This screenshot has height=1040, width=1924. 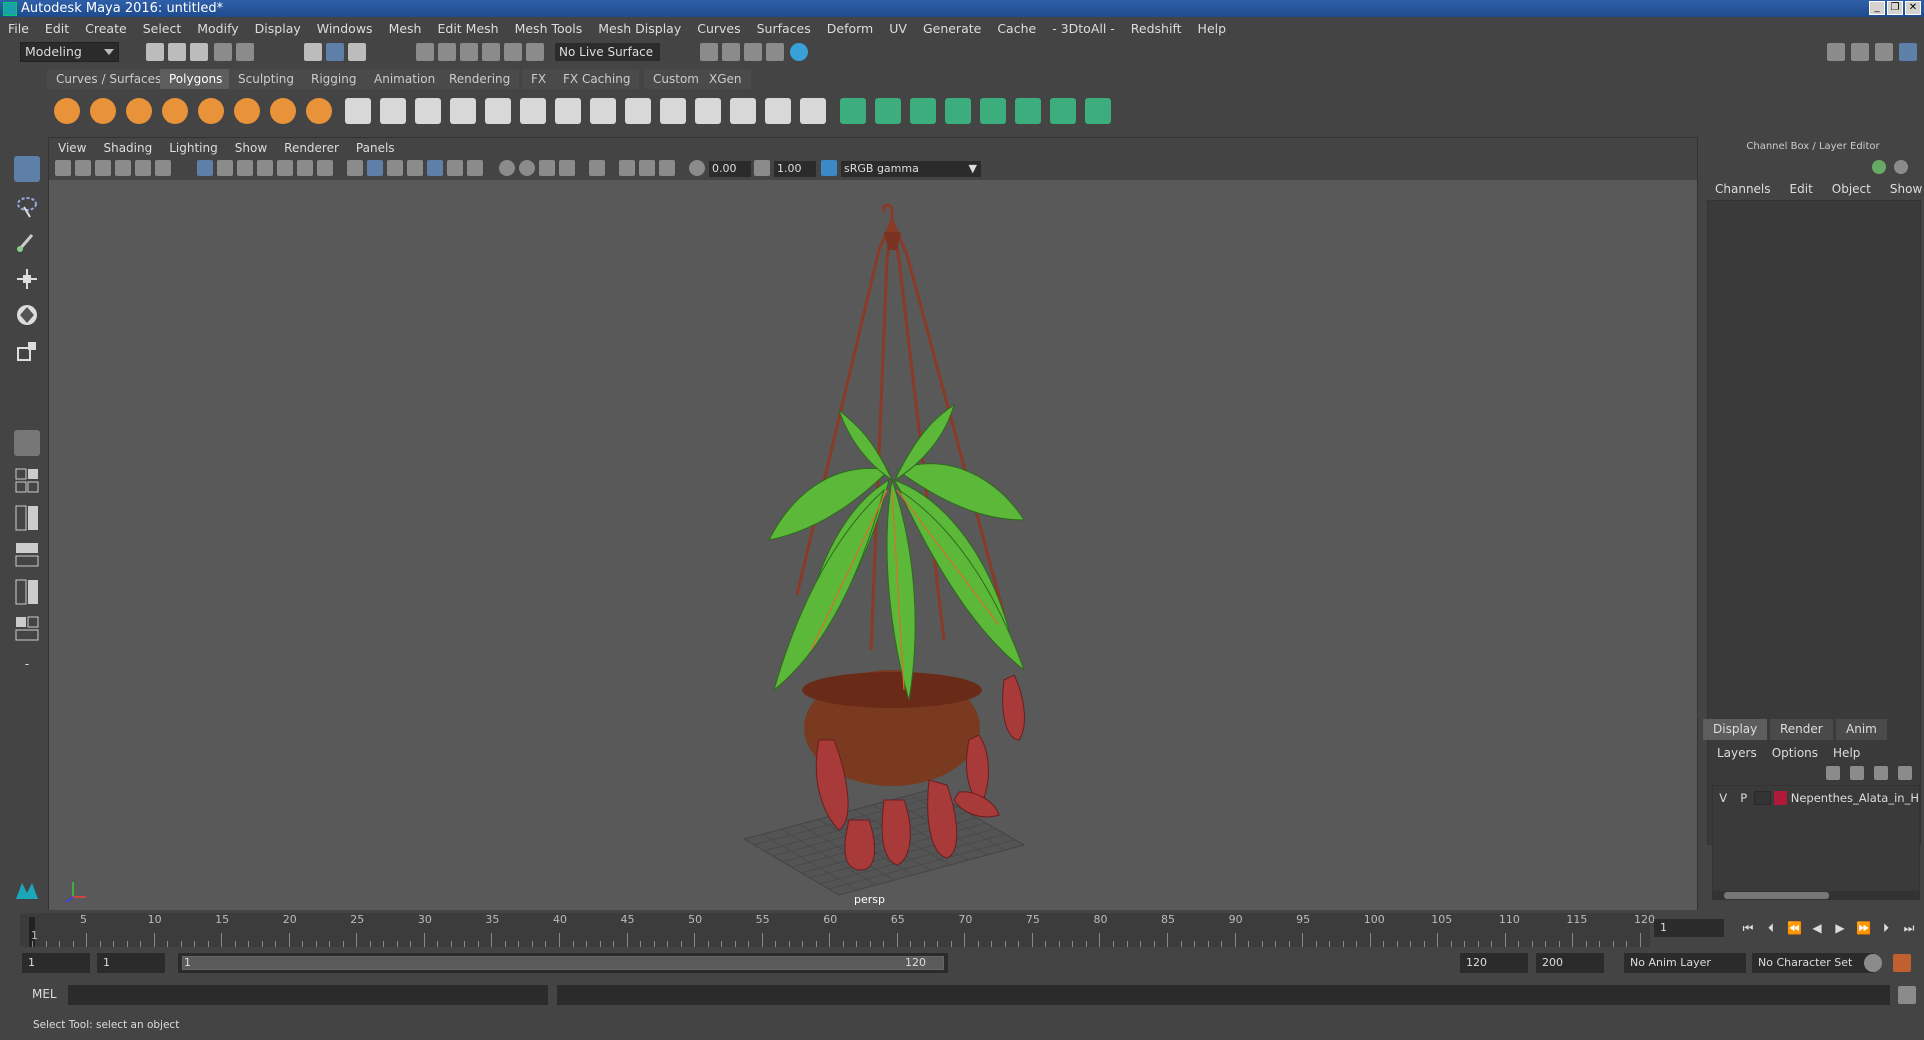 I want to click on camera-select-icon, so click(x=63, y=168).